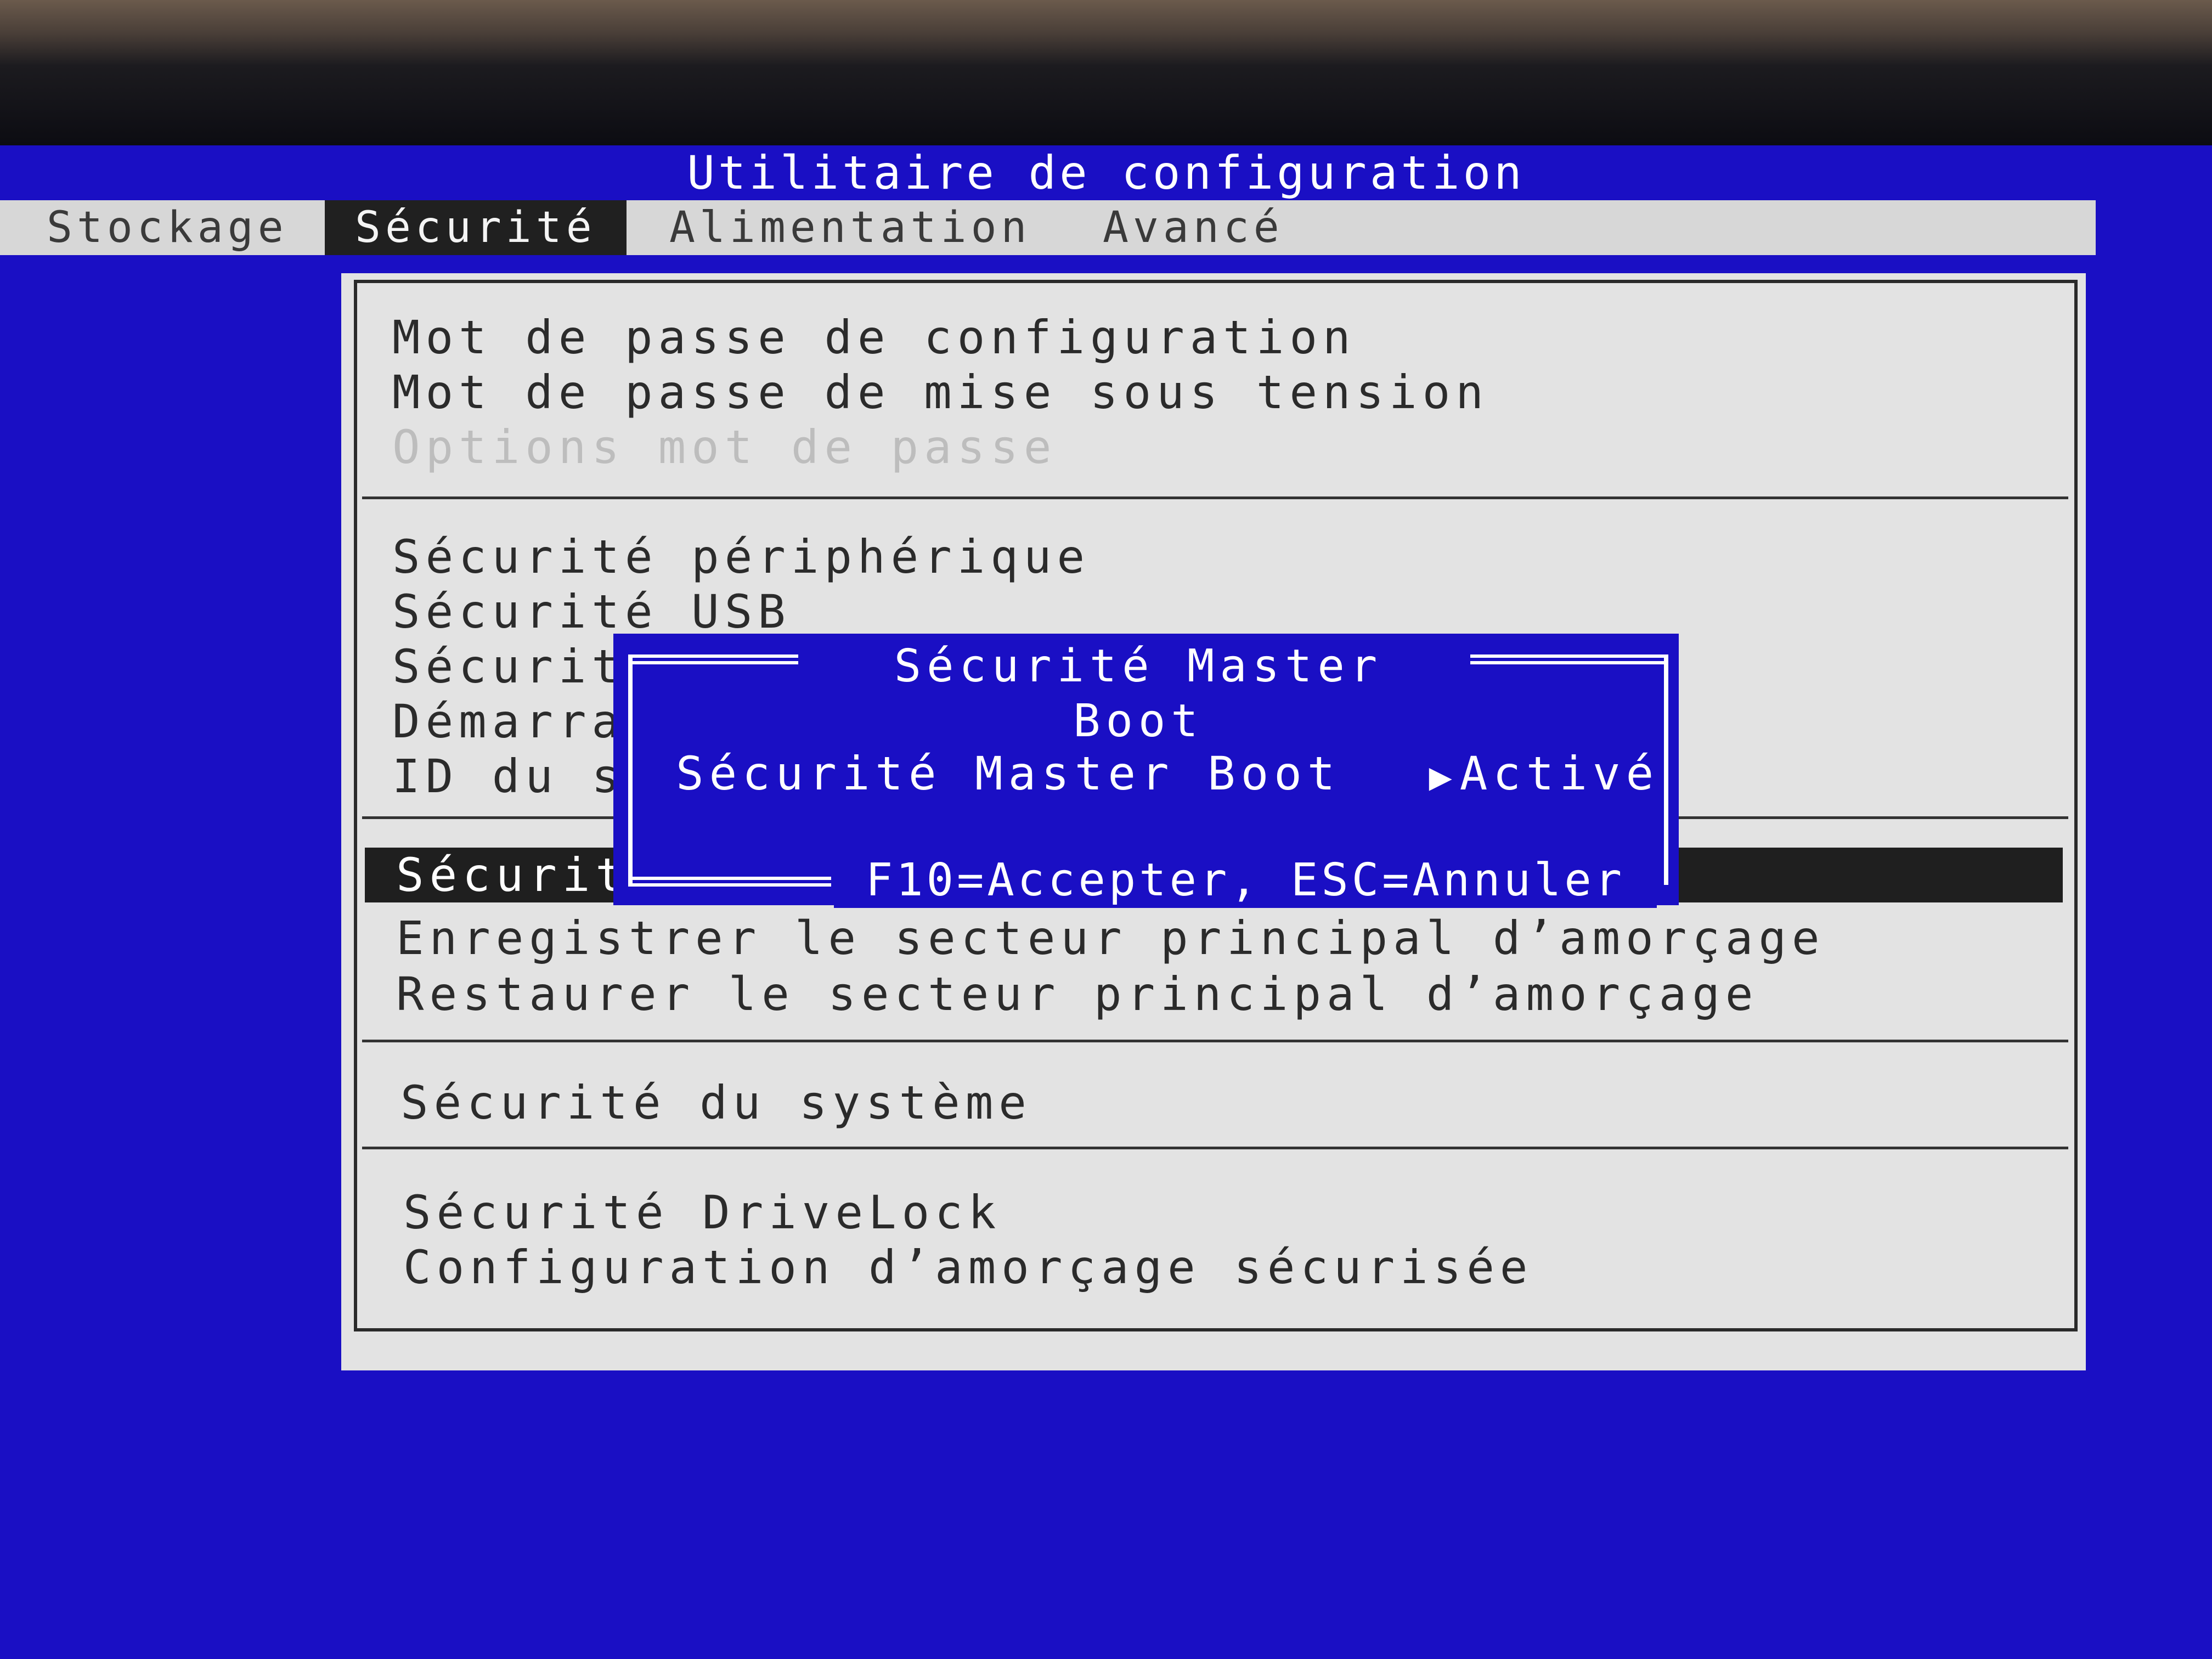 Image resolution: width=2212 pixels, height=1659 pixels. What do you see at coordinates (850, 228) in the screenshot?
I see `tab-alimentation: Alimentation` at bounding box center [850, 228].